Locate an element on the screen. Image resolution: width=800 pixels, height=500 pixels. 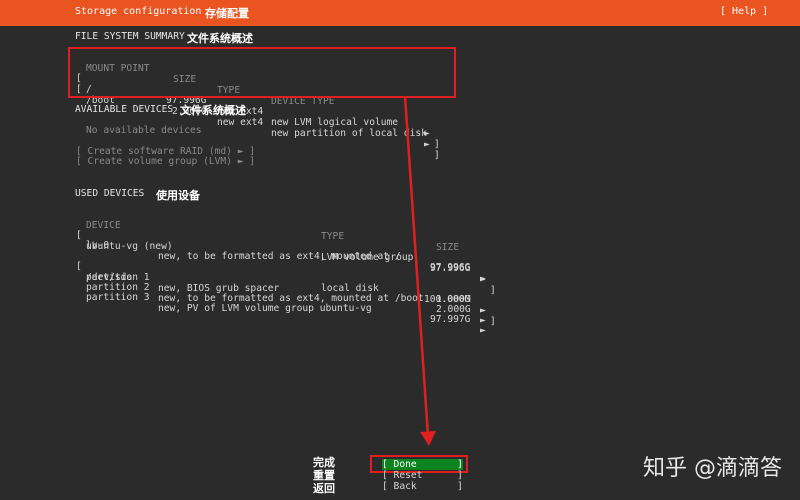
back-label-cn: 返回 is located at coordinates (324, 488).